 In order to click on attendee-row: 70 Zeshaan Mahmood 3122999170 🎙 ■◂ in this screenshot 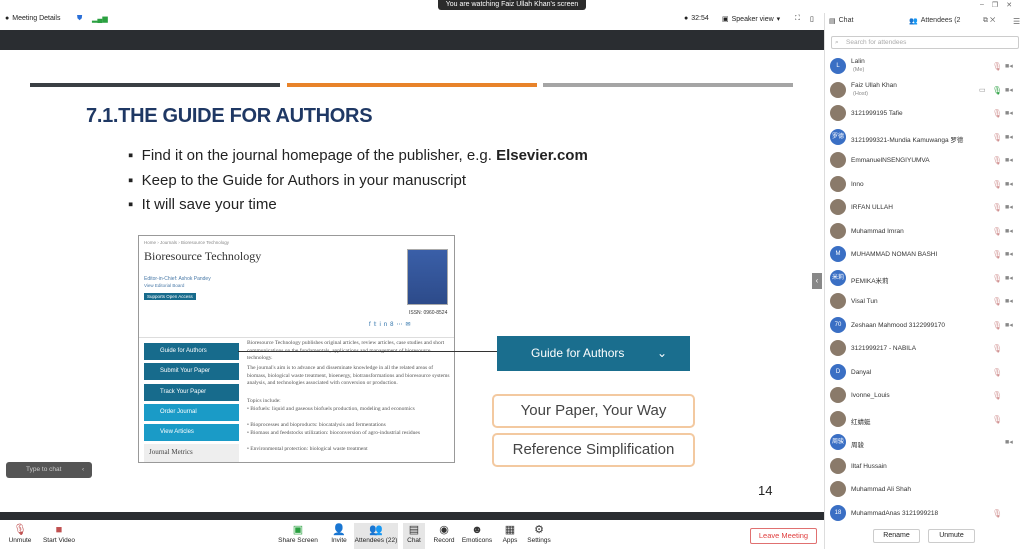, I will do `click(924, 325)`.